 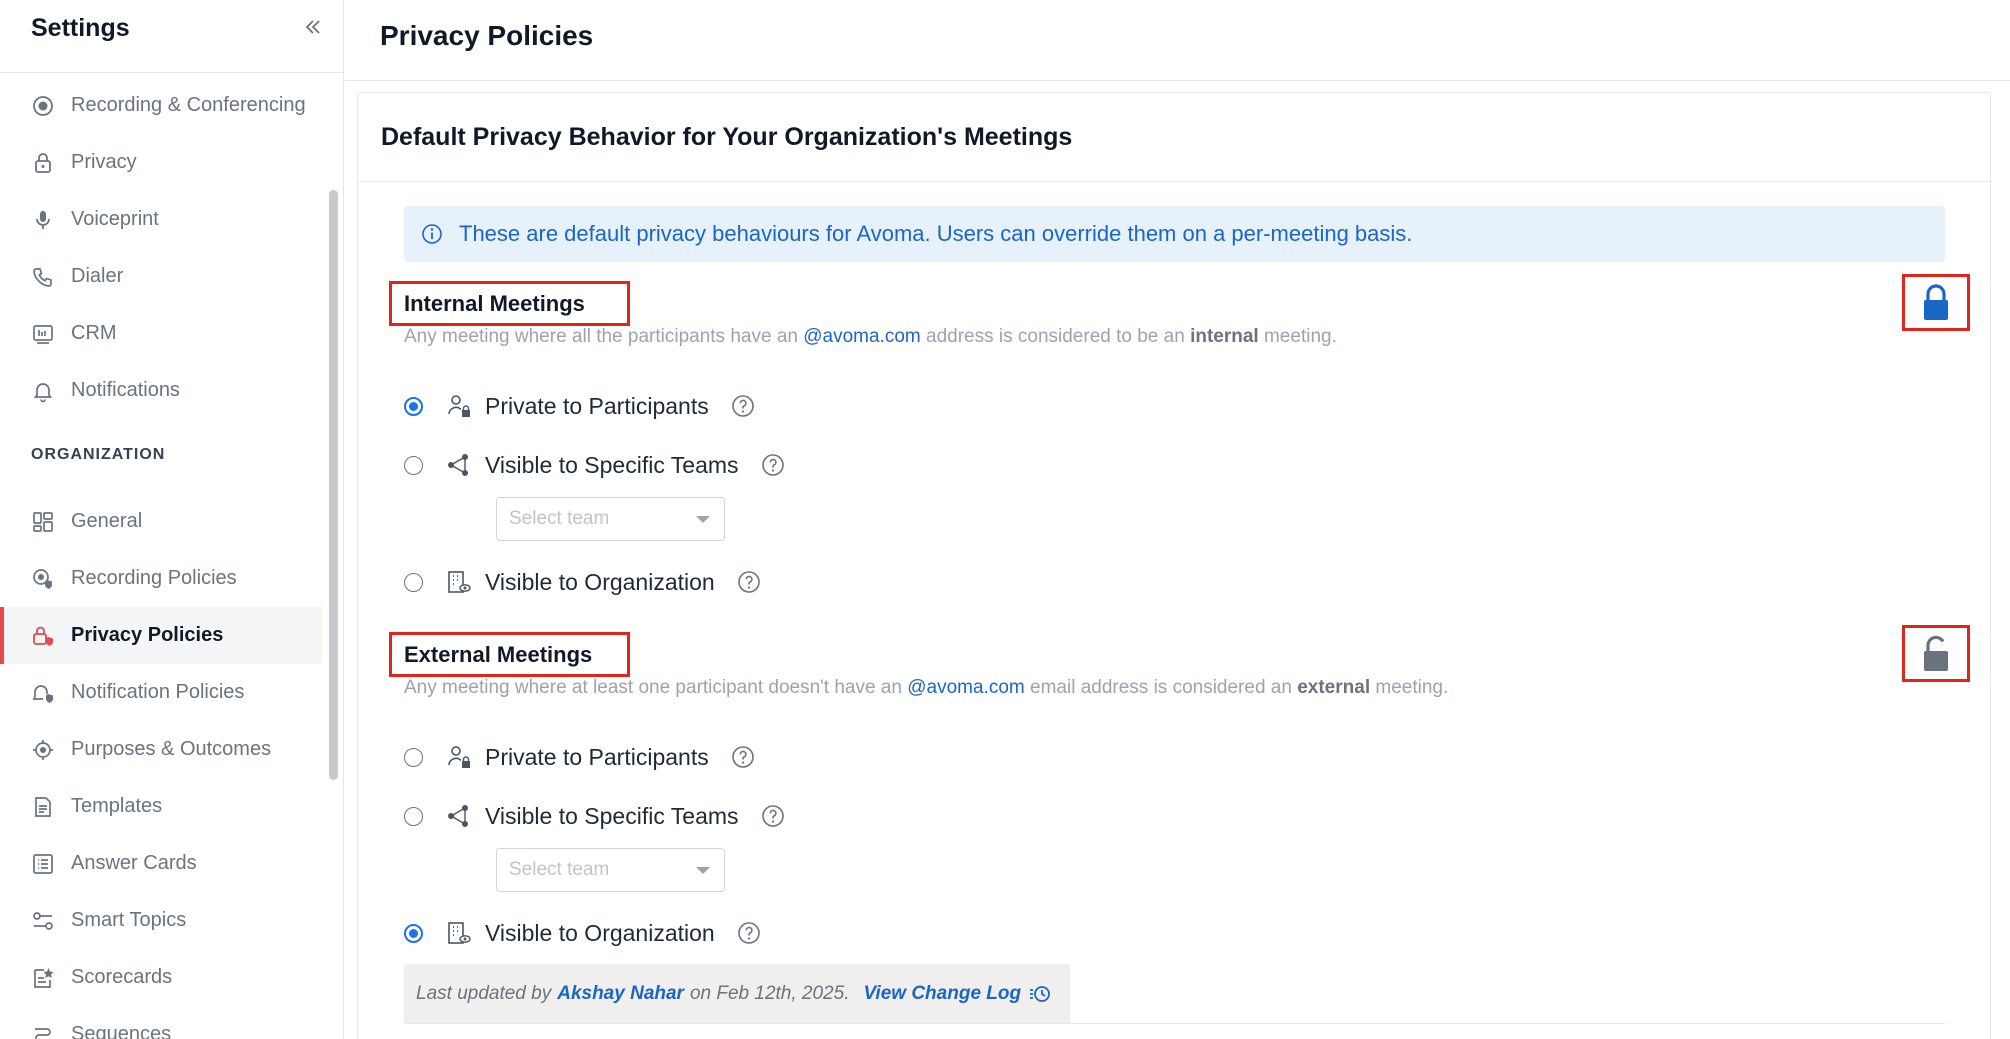 I want to click on external-option-organization: Visible to Organization, so click(x=582, y=933).